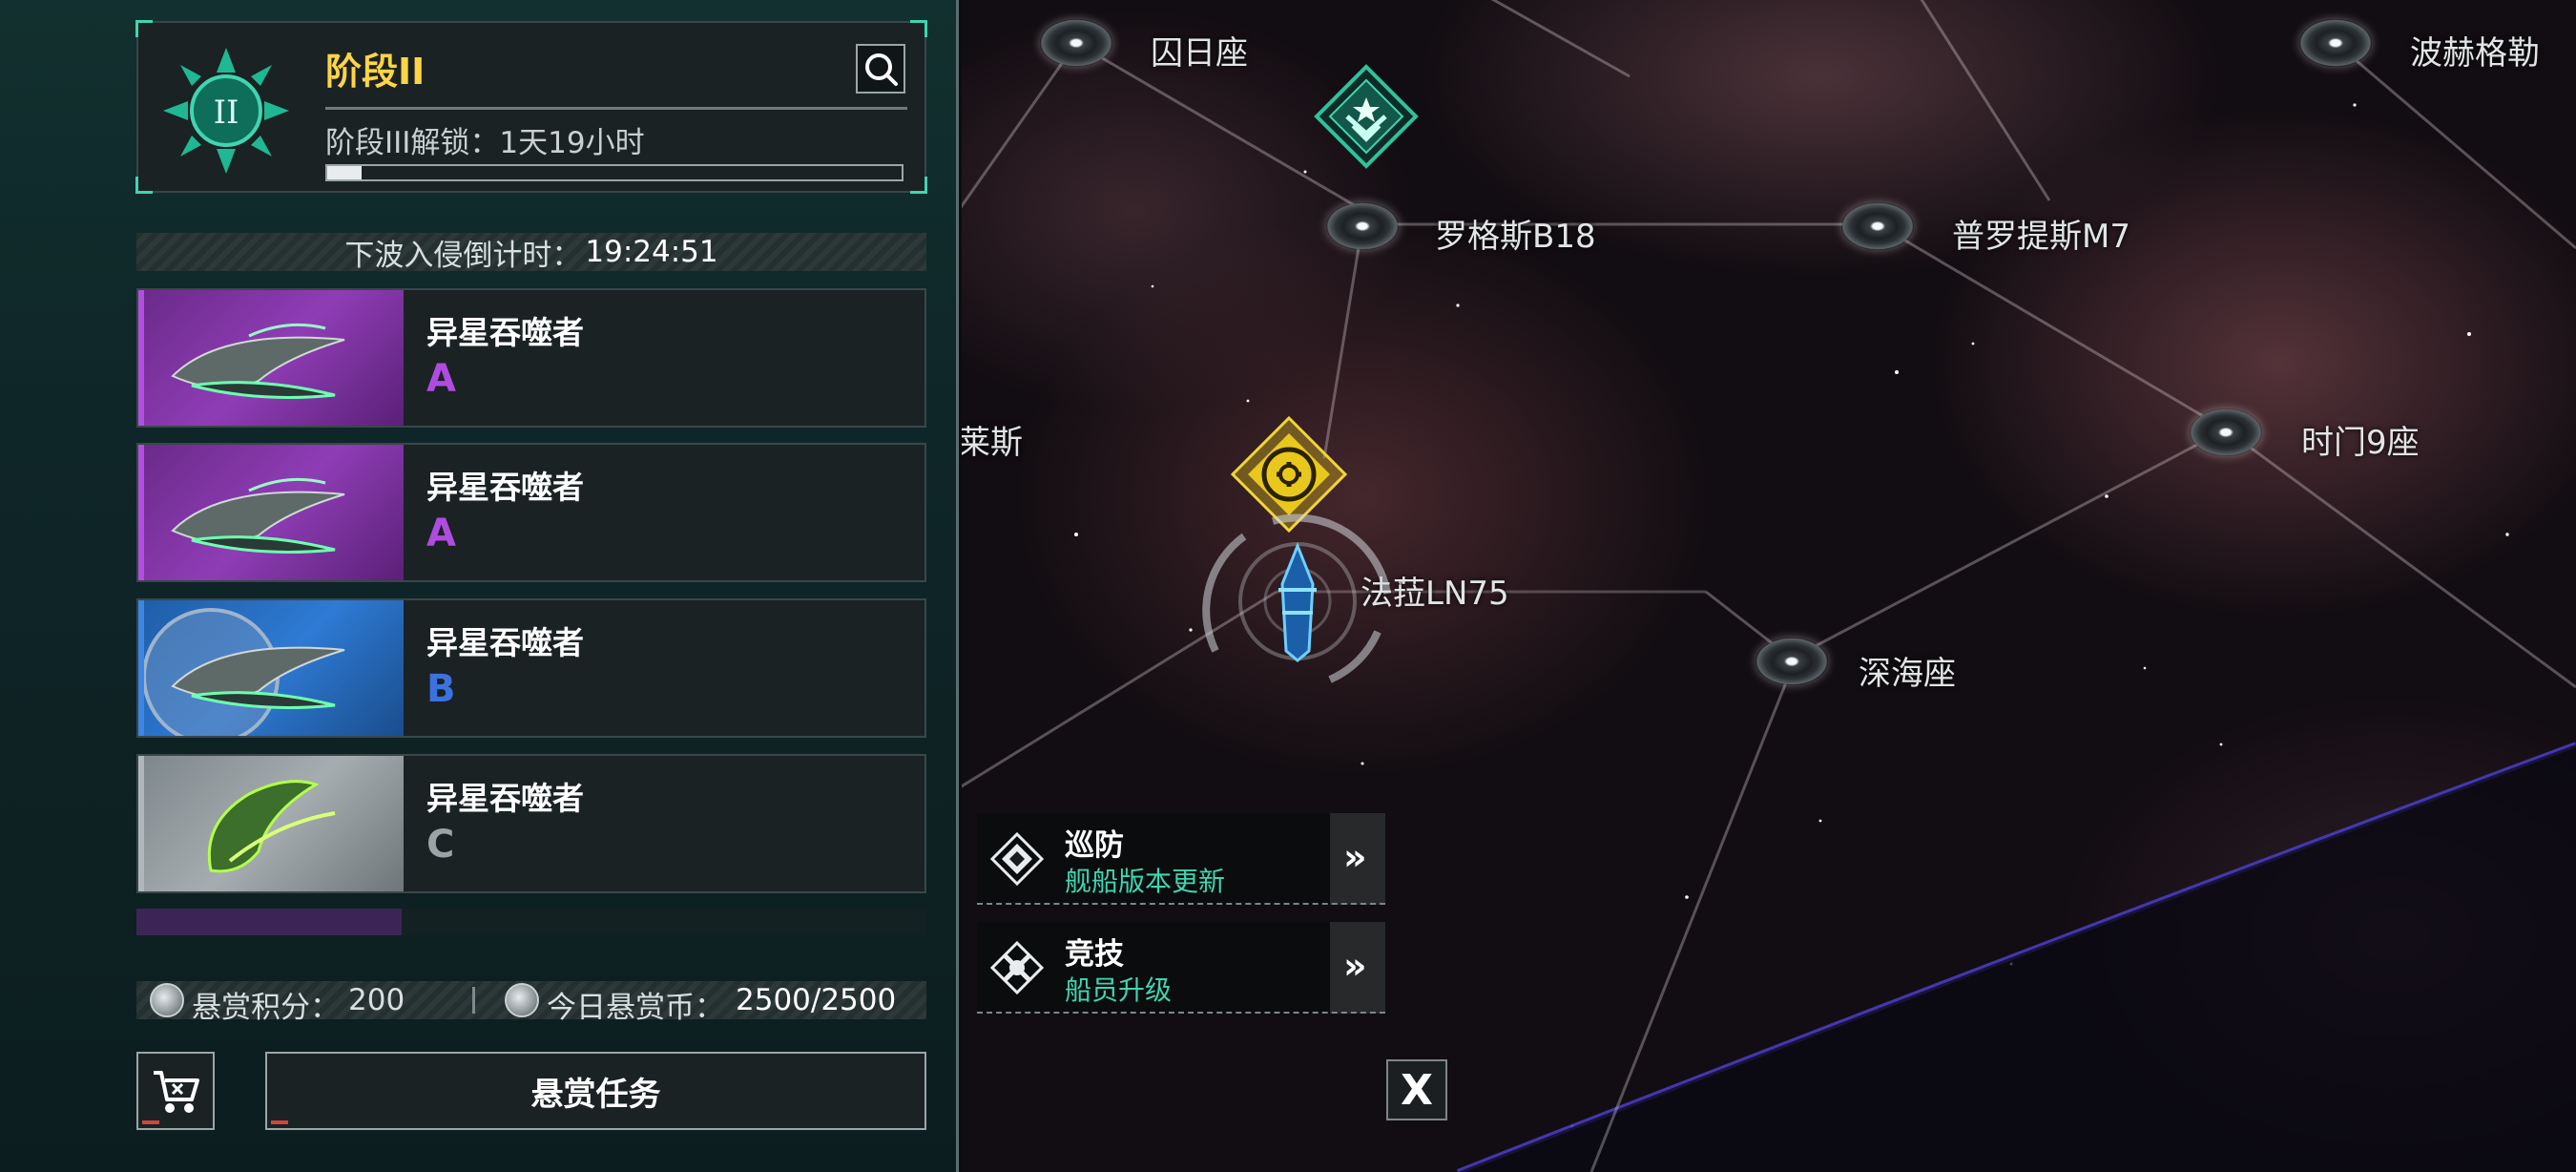  Describe the element at coordinates (595, 1094) in the screenshot. I see `bounty-task-label: 悬赏任务` at that location.